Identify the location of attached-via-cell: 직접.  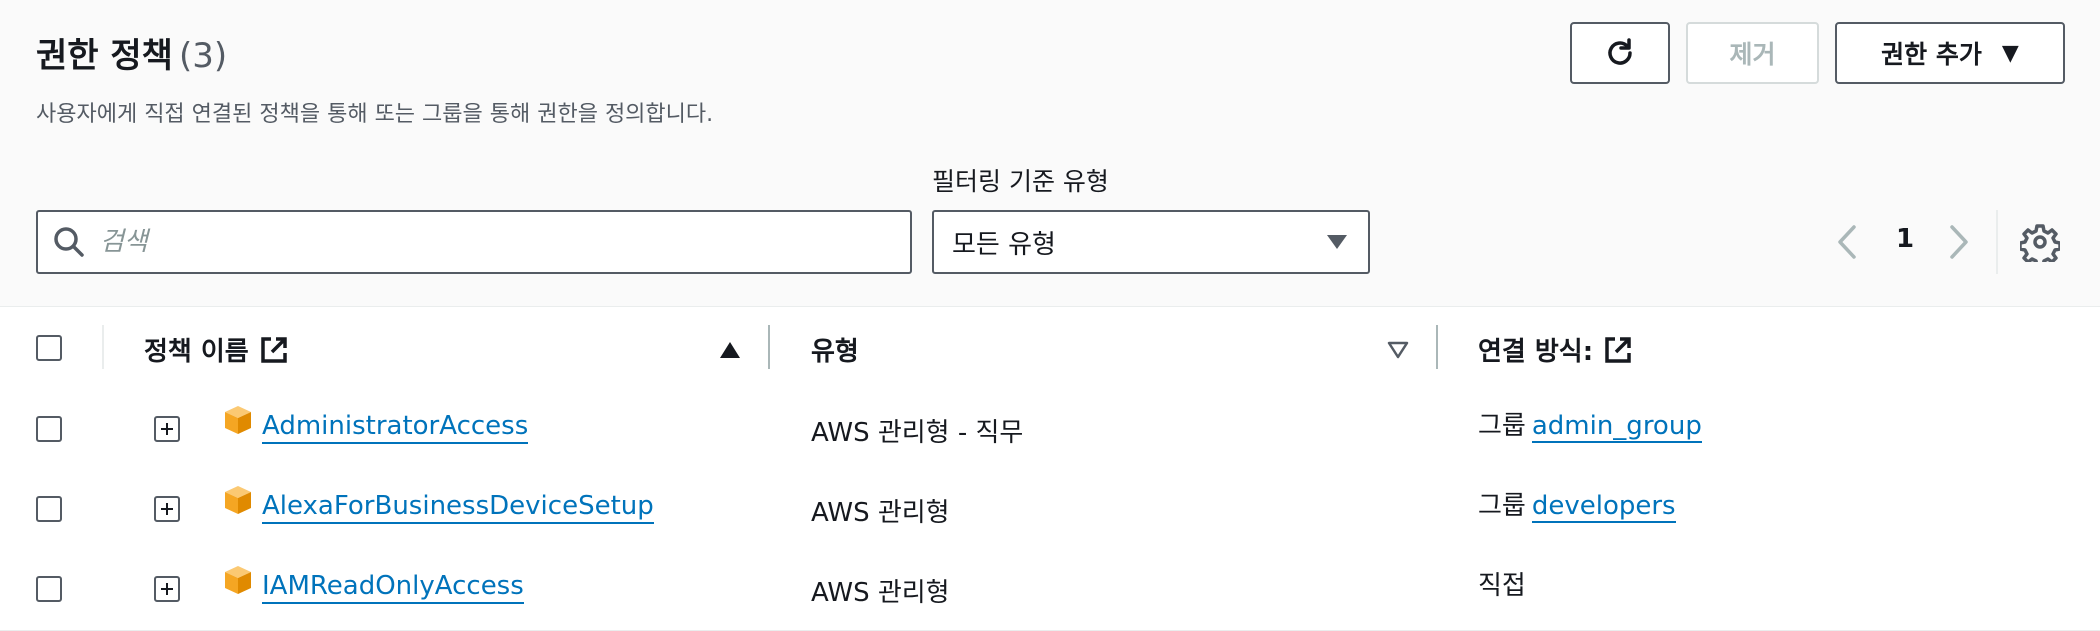
(1502, 586).